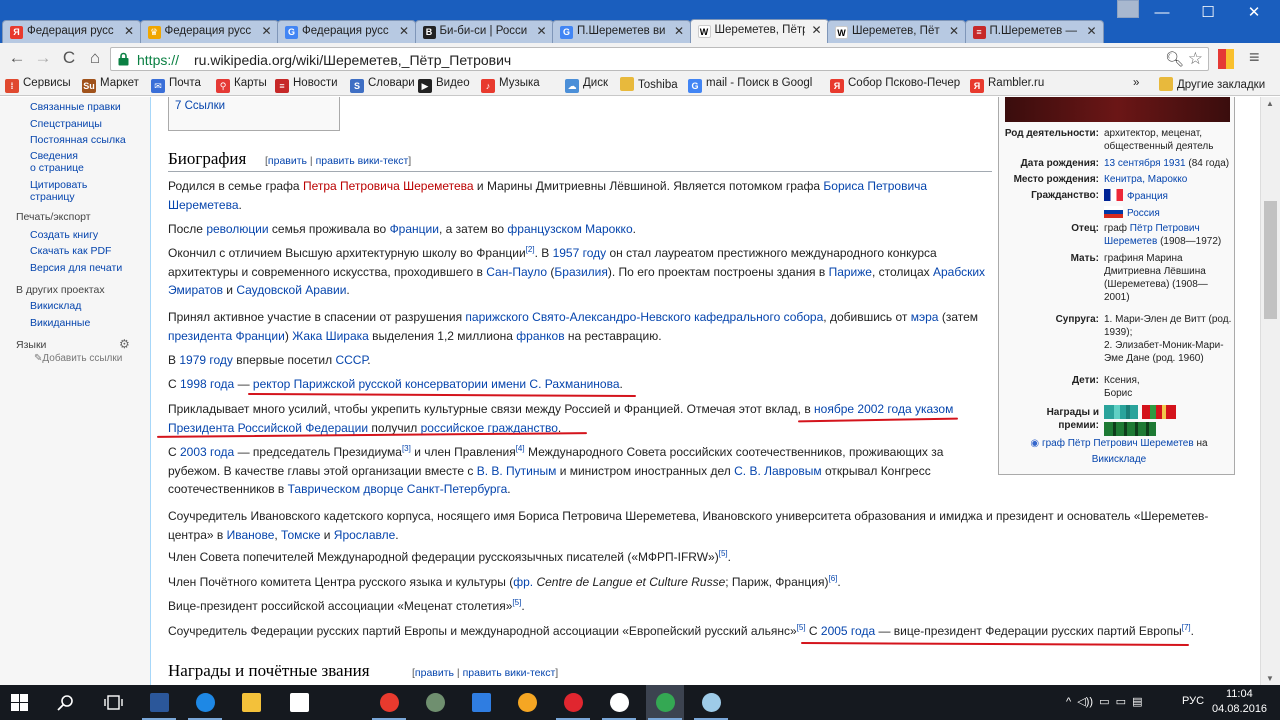 This screenshot has height=720, width=1280. I want to click on commons-site-link: Викискладе, so click(1119, 459).